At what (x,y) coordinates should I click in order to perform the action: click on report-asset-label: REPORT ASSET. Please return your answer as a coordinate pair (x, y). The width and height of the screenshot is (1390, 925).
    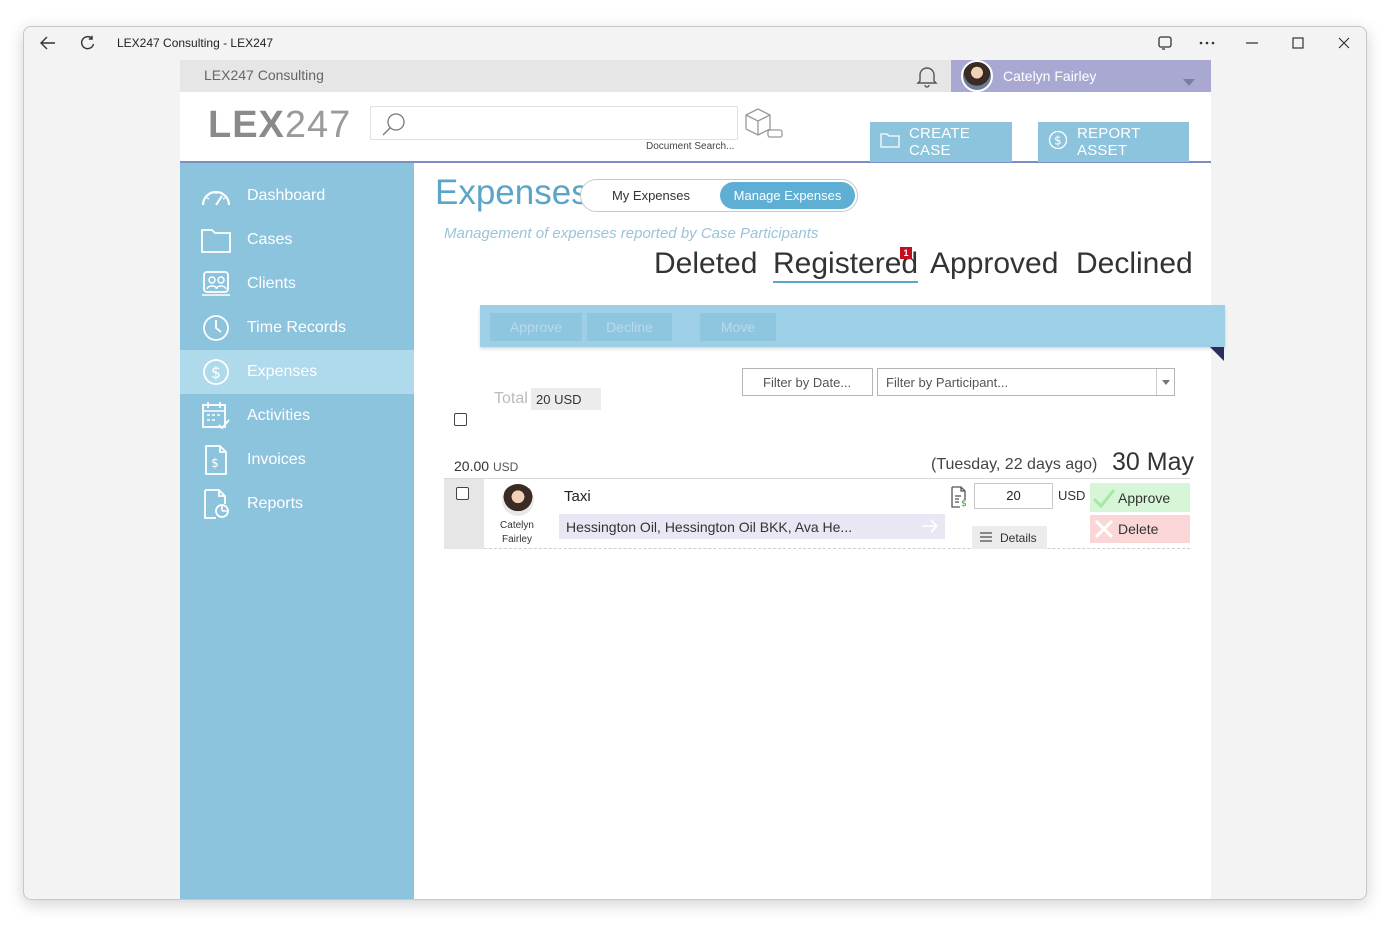
    Looking at the image, I should click on (1109, 142).